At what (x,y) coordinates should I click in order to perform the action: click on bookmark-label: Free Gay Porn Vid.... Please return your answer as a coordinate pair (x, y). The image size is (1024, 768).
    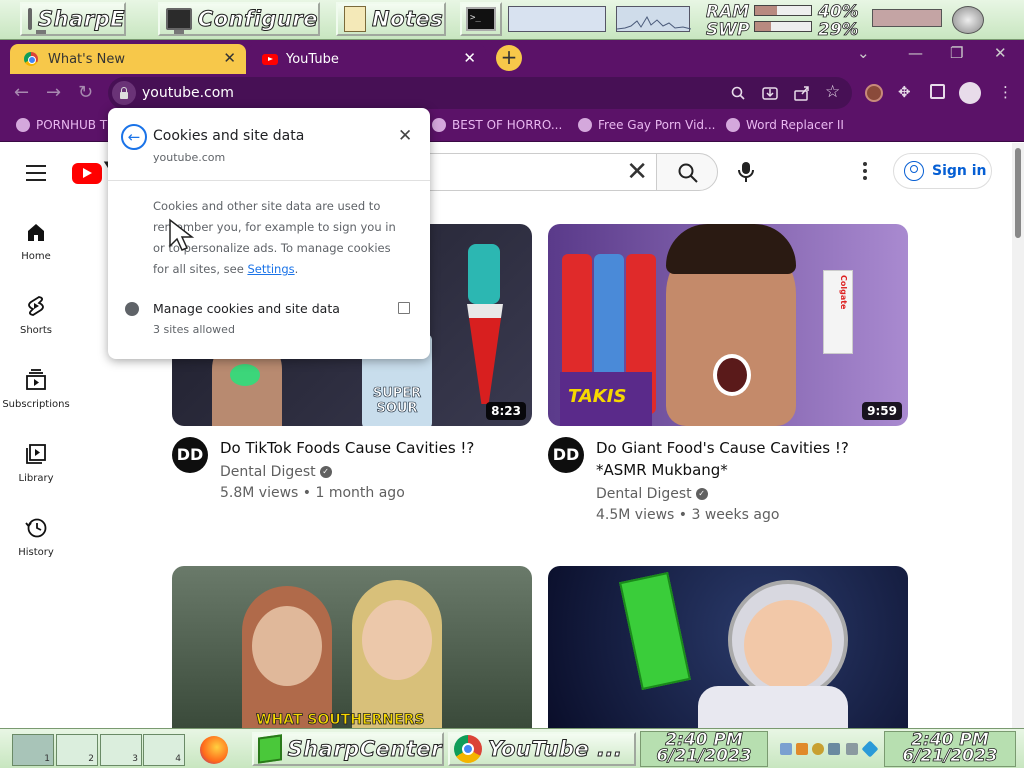
    Looking at the image, I should click on (657, 125).